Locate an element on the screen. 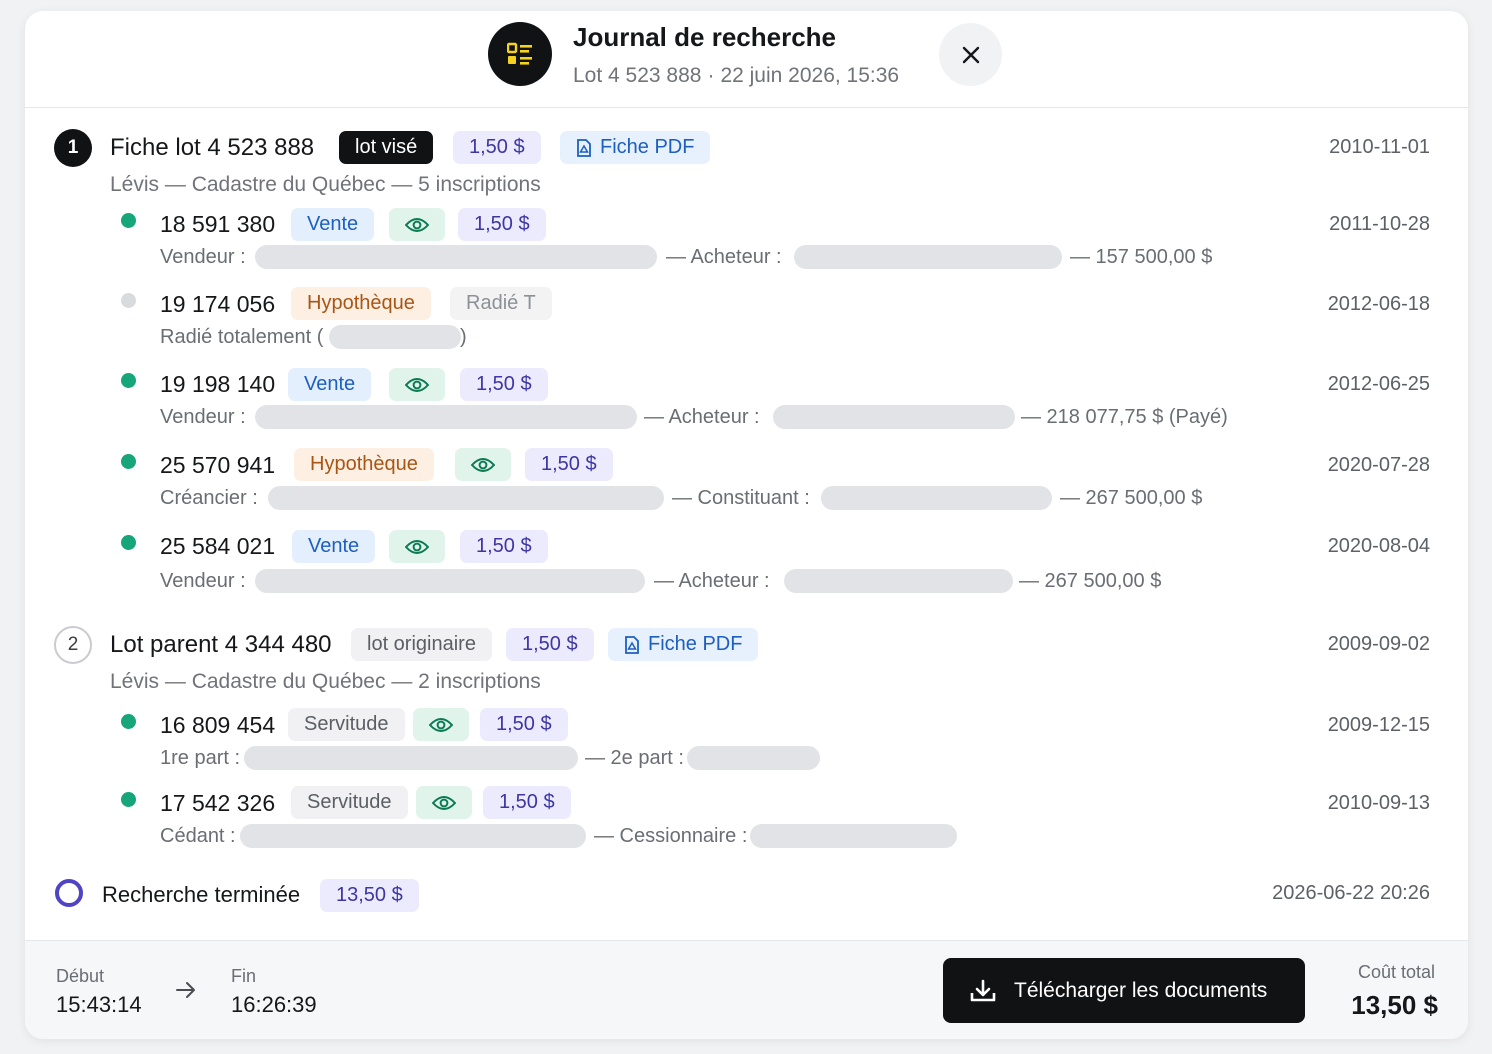  entry-date: 2009-12-15 is located at coordinates (1378, 725).